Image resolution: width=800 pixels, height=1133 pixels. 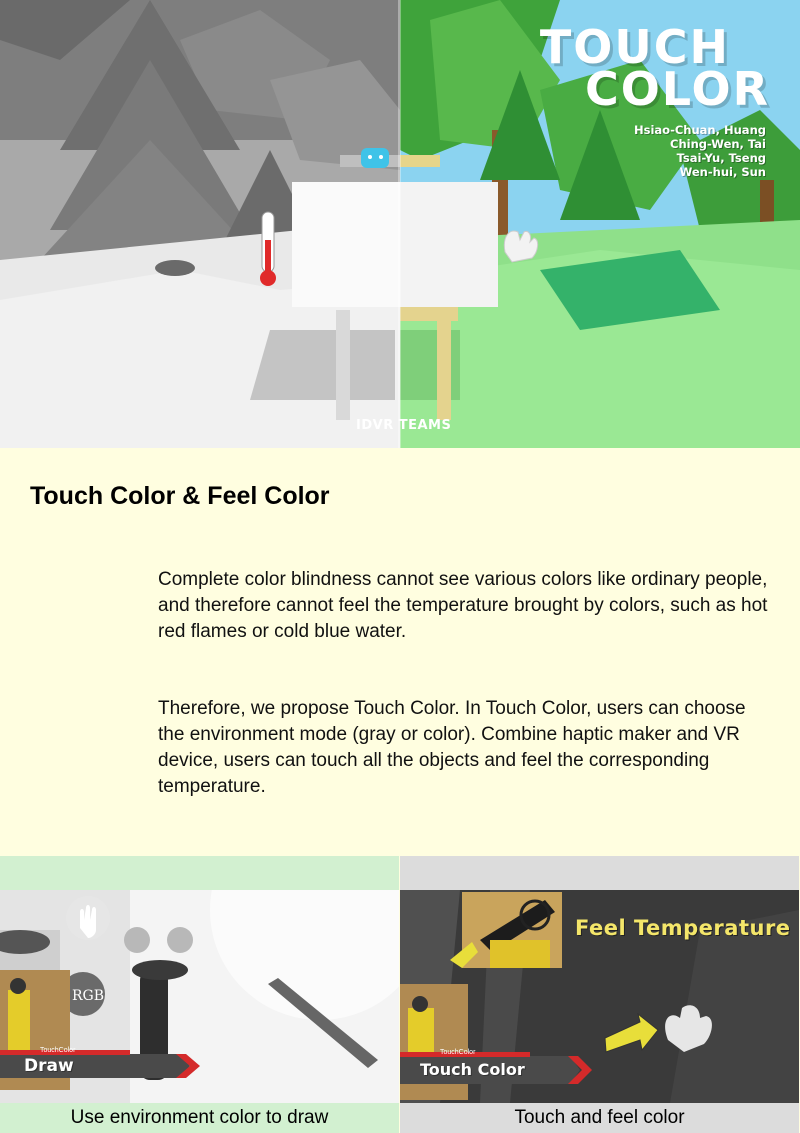 What do you see at coordinates (472, 1069) in the screenshot?
I see `mode-tag-touch-color: Touch Color` at bounding box center [472, 1069].